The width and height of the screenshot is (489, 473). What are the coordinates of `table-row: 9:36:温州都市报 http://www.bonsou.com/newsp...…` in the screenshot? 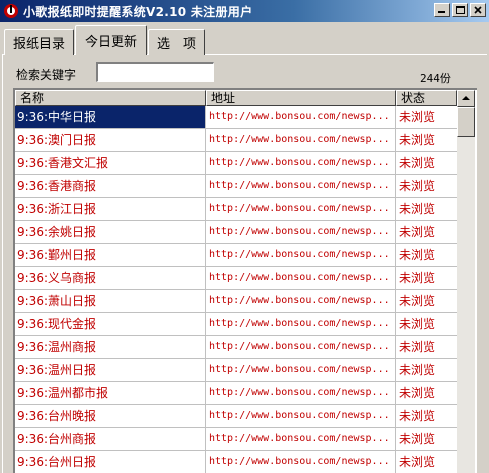 It's located at (236, 393).